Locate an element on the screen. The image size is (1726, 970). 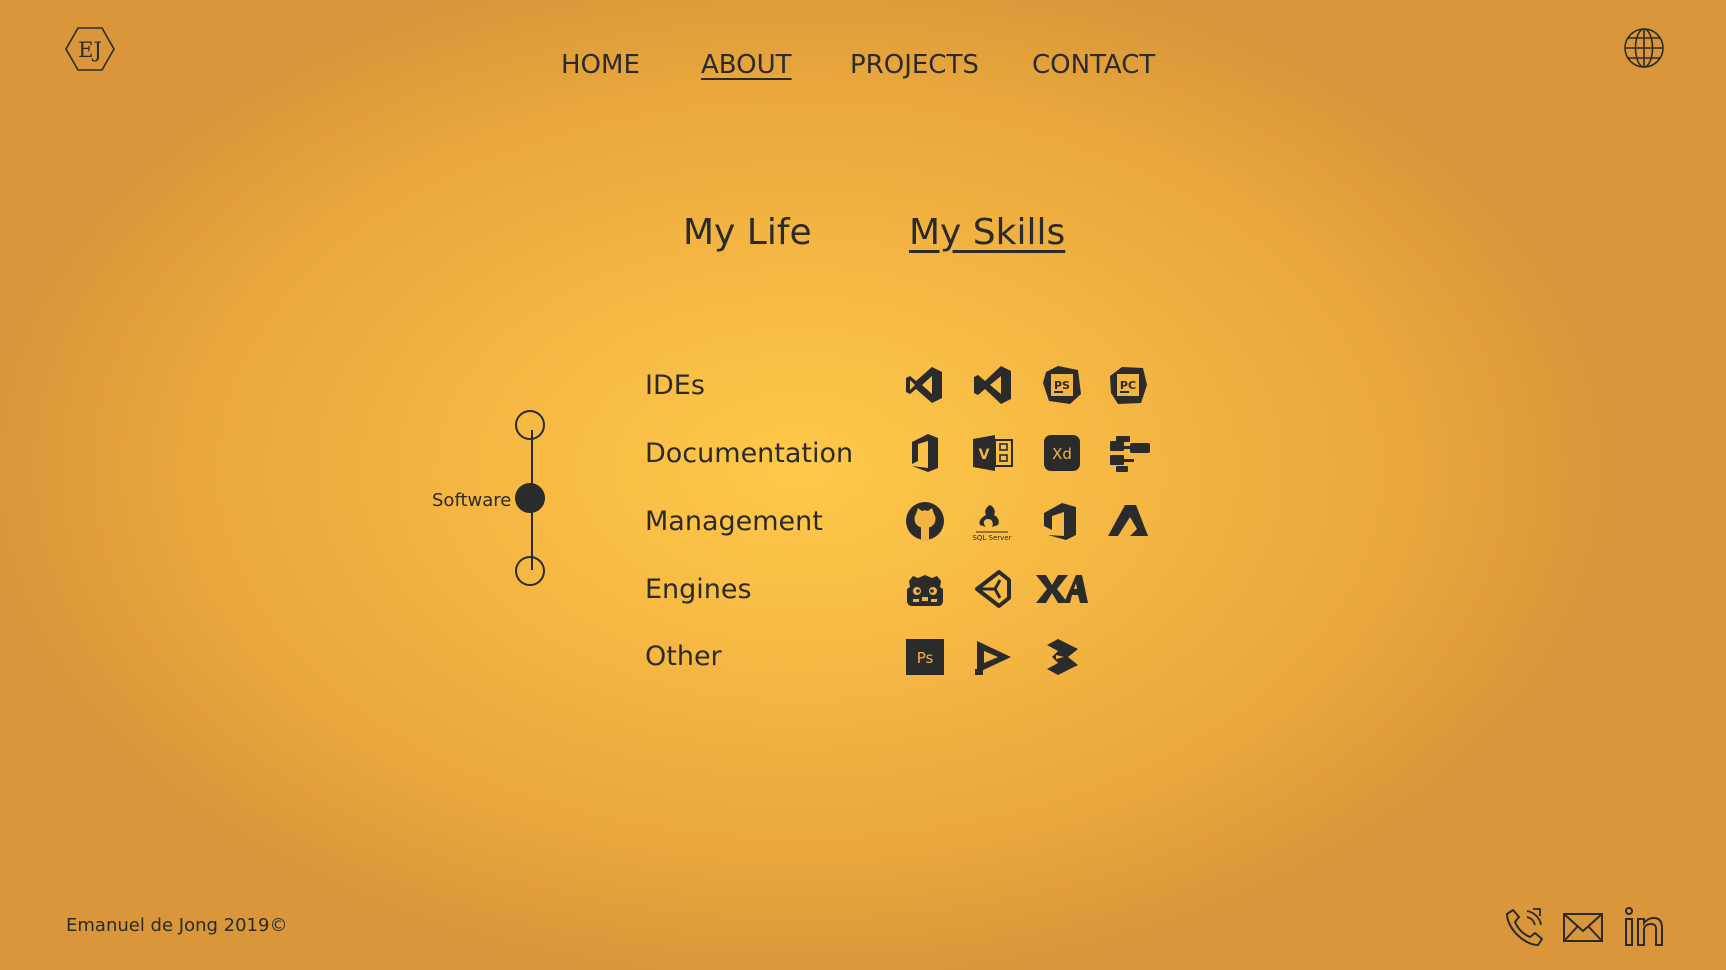
category-label-engines: Engines is located at coordinates (698, 589).